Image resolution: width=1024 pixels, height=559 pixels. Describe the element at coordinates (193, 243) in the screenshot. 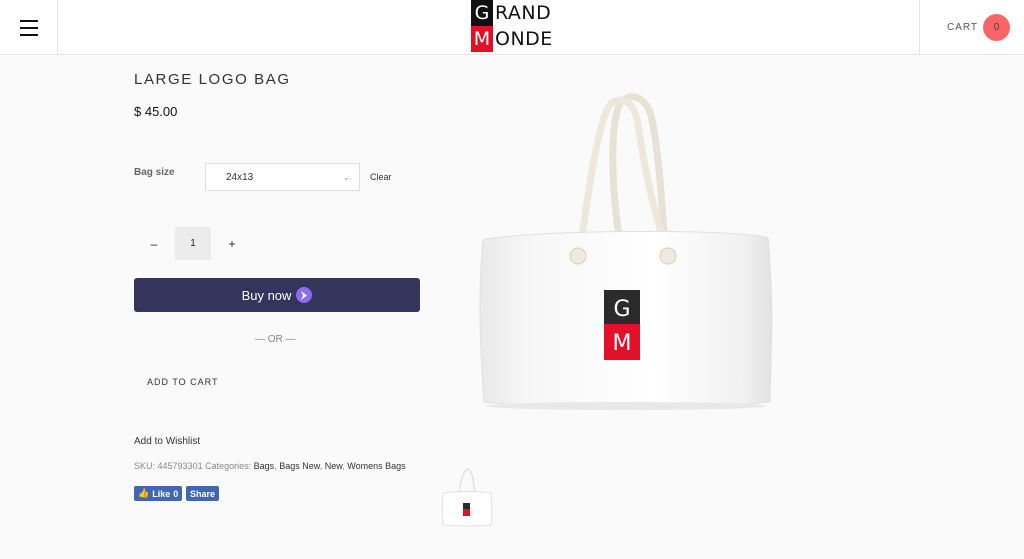

I see `quantity-input: 1` at that location.